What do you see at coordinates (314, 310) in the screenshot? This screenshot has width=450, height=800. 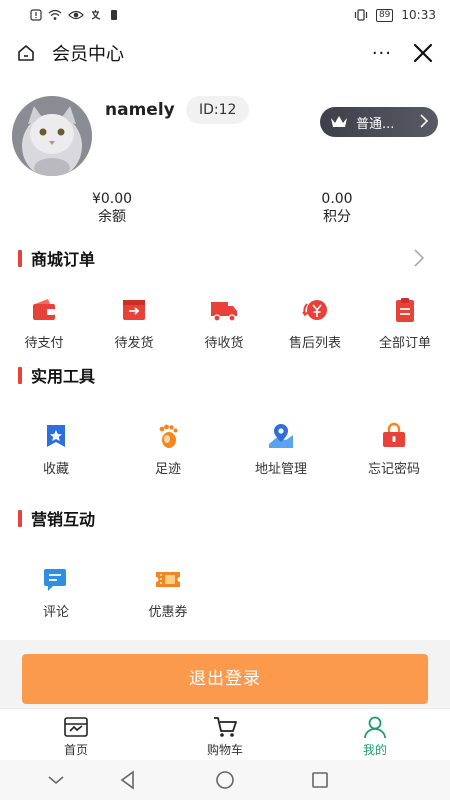 I see `refund-icon` at bounding box center [314, 310].